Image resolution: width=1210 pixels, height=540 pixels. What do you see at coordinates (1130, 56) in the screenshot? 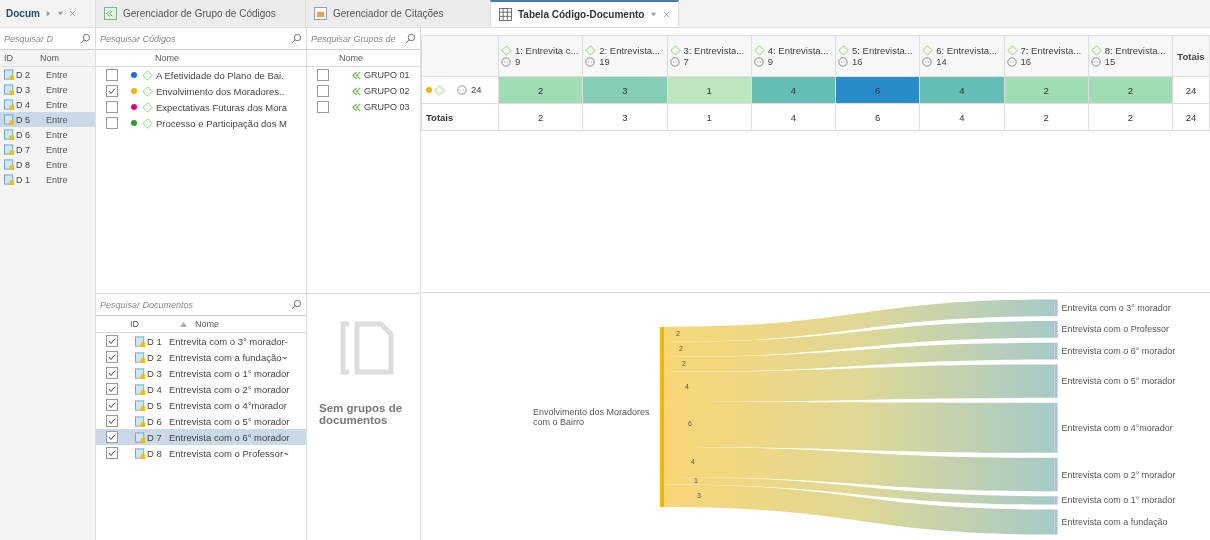
I see `column-header: 8: Entrevista... 15` at bounding box center [1130, 56].